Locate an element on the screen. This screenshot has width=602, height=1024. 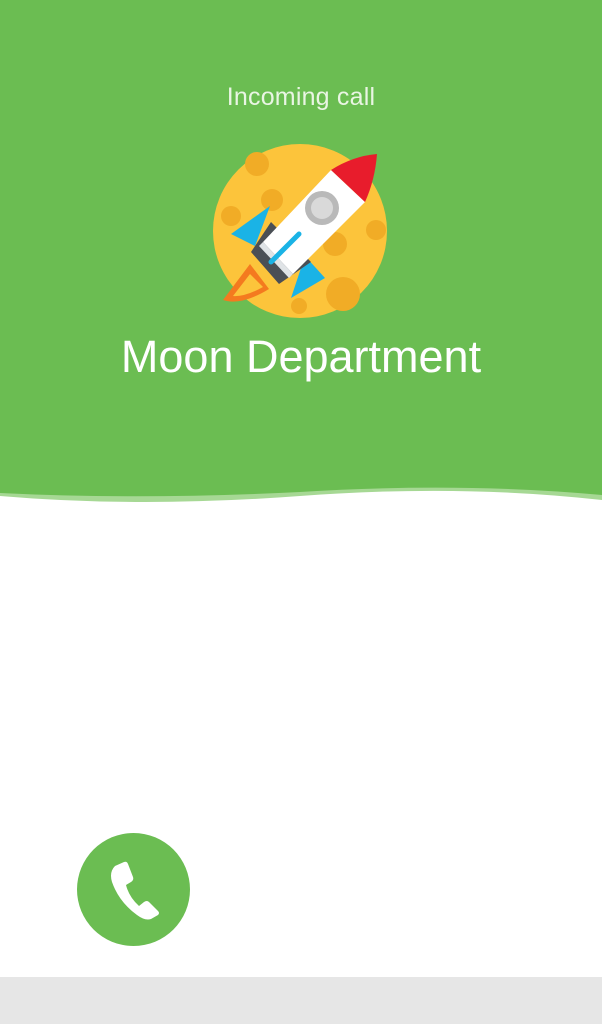
rocket-moon-icon is located at coordinates (300, 231).